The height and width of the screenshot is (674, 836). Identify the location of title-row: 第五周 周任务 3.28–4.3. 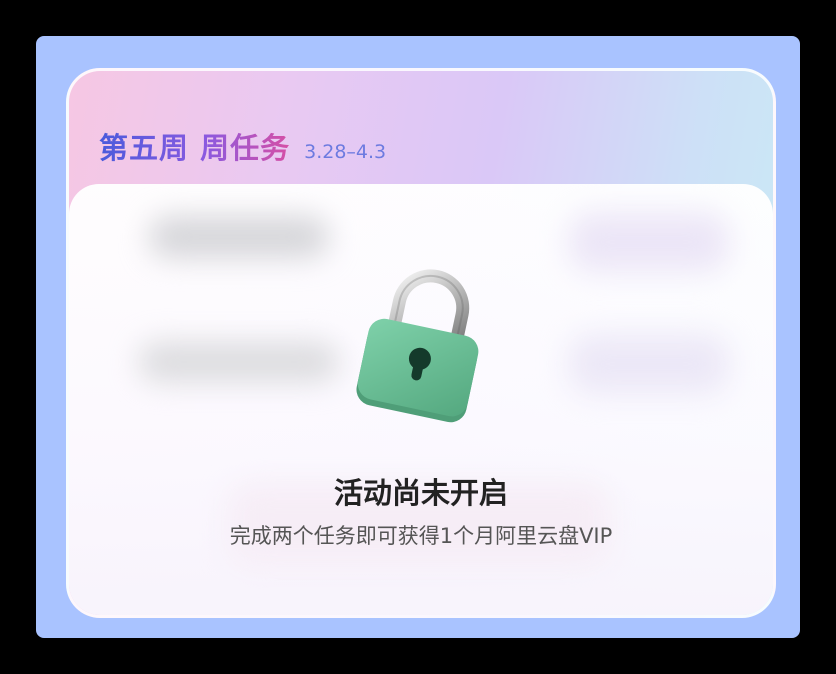
(242, 146).